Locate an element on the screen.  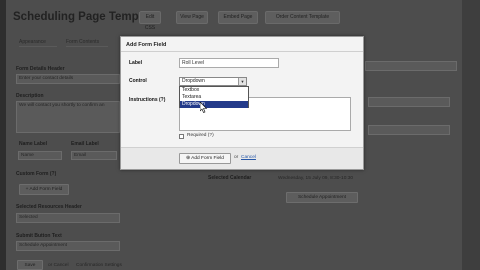
save-button: Save is located at coordinates (30, 265).